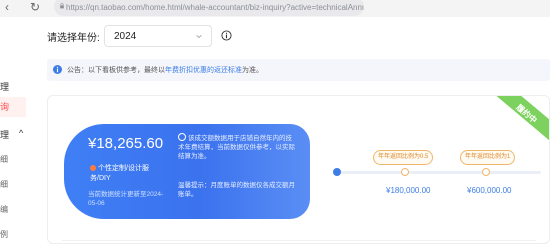  I want to click on sidebar-subitem: 例, so click(4, 234).